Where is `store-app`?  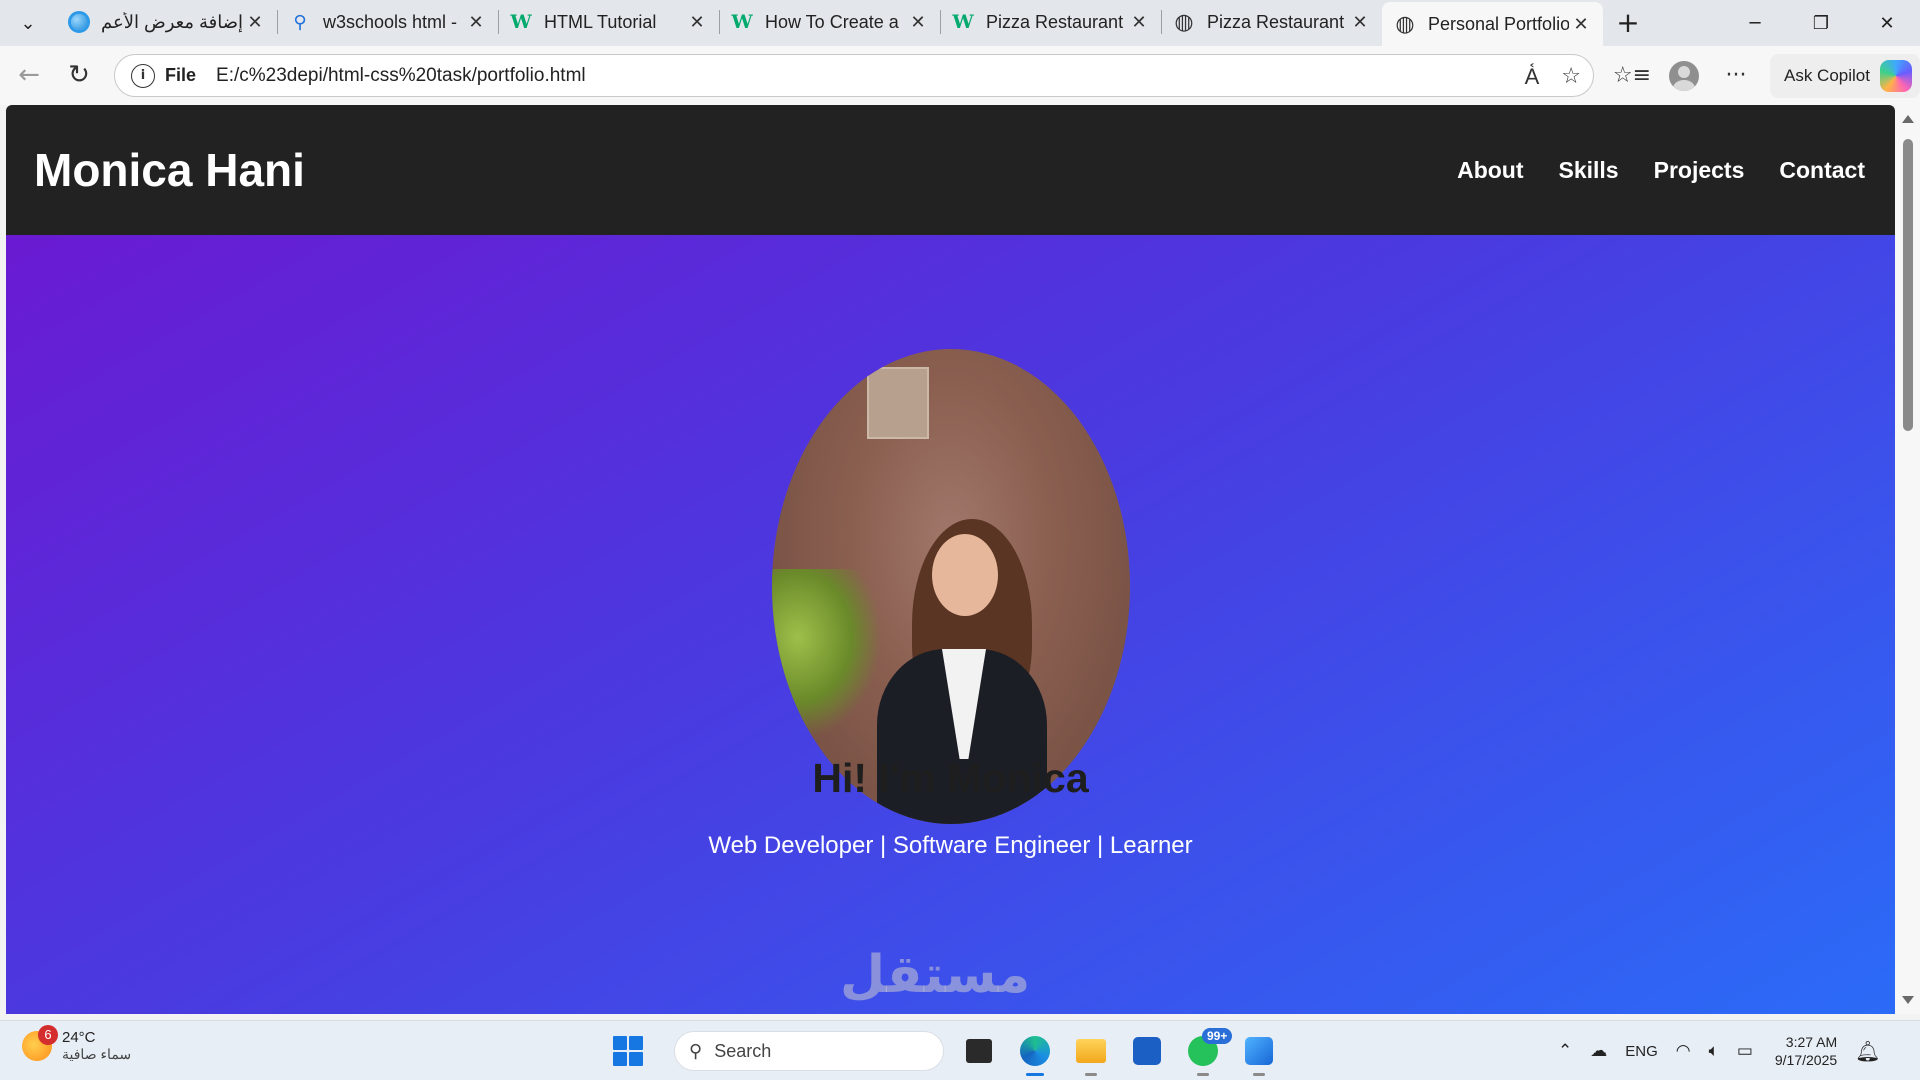 store-app is located at coordinates (1147, 1051).